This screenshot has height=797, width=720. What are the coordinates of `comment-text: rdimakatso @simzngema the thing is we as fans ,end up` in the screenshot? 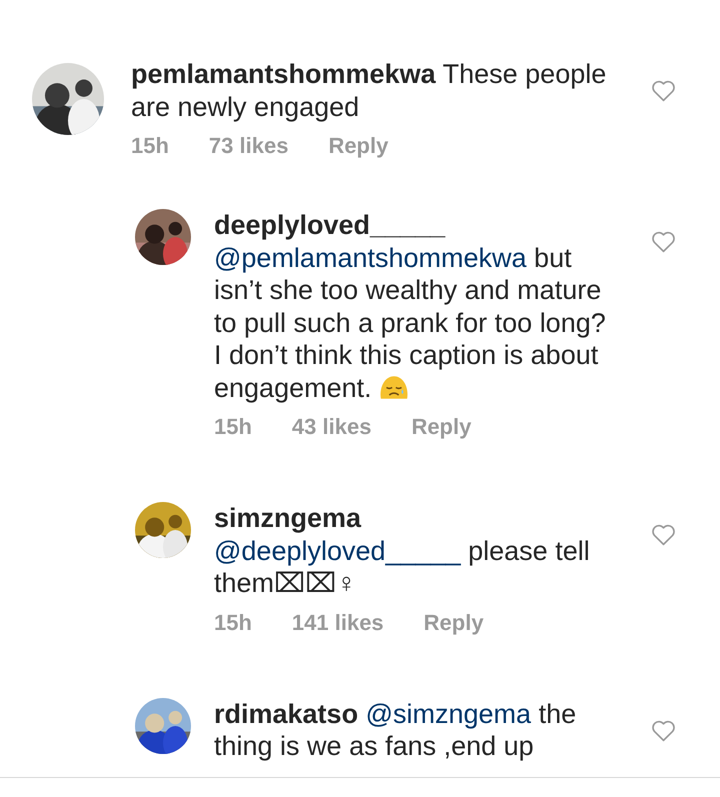 It's located at (396, 730).